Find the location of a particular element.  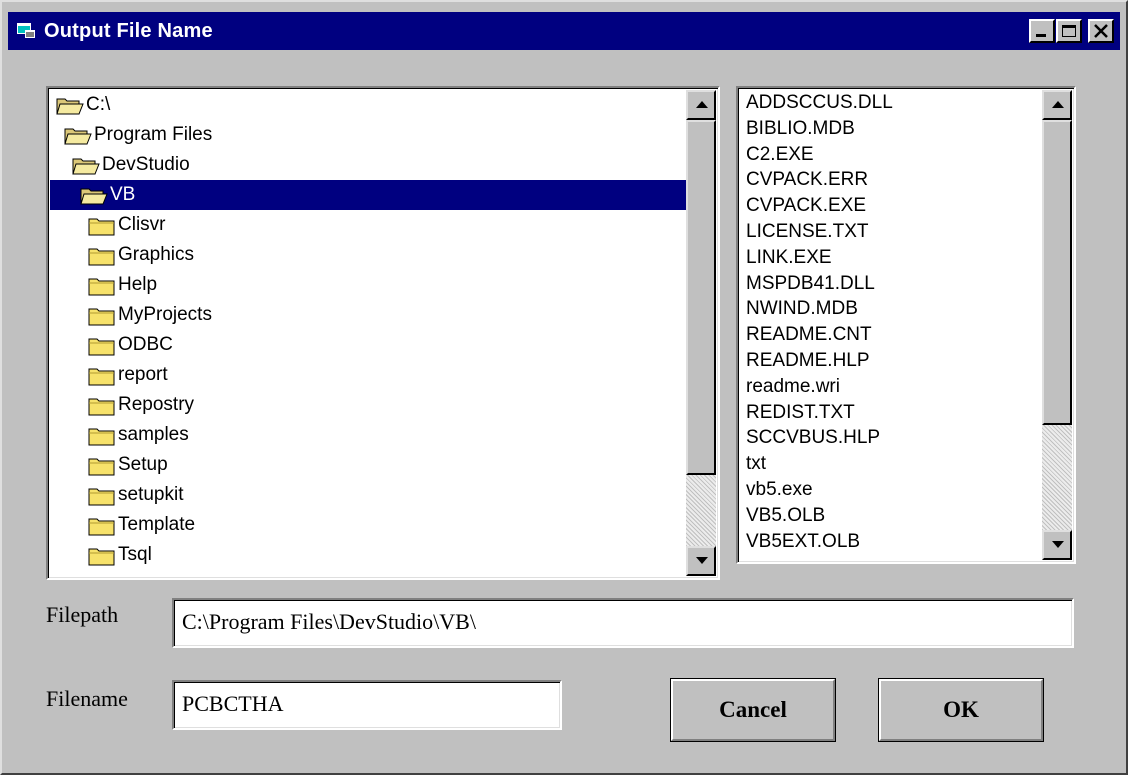

folder-tree-item-label: Clisvr is located at coordinates (142, 224).